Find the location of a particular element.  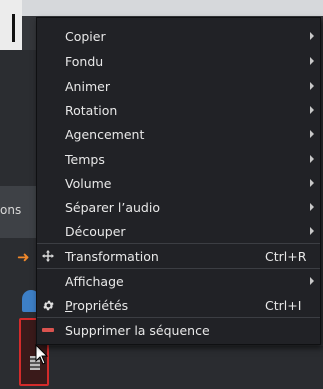

remove-icon is located at coordinates (48, 330).